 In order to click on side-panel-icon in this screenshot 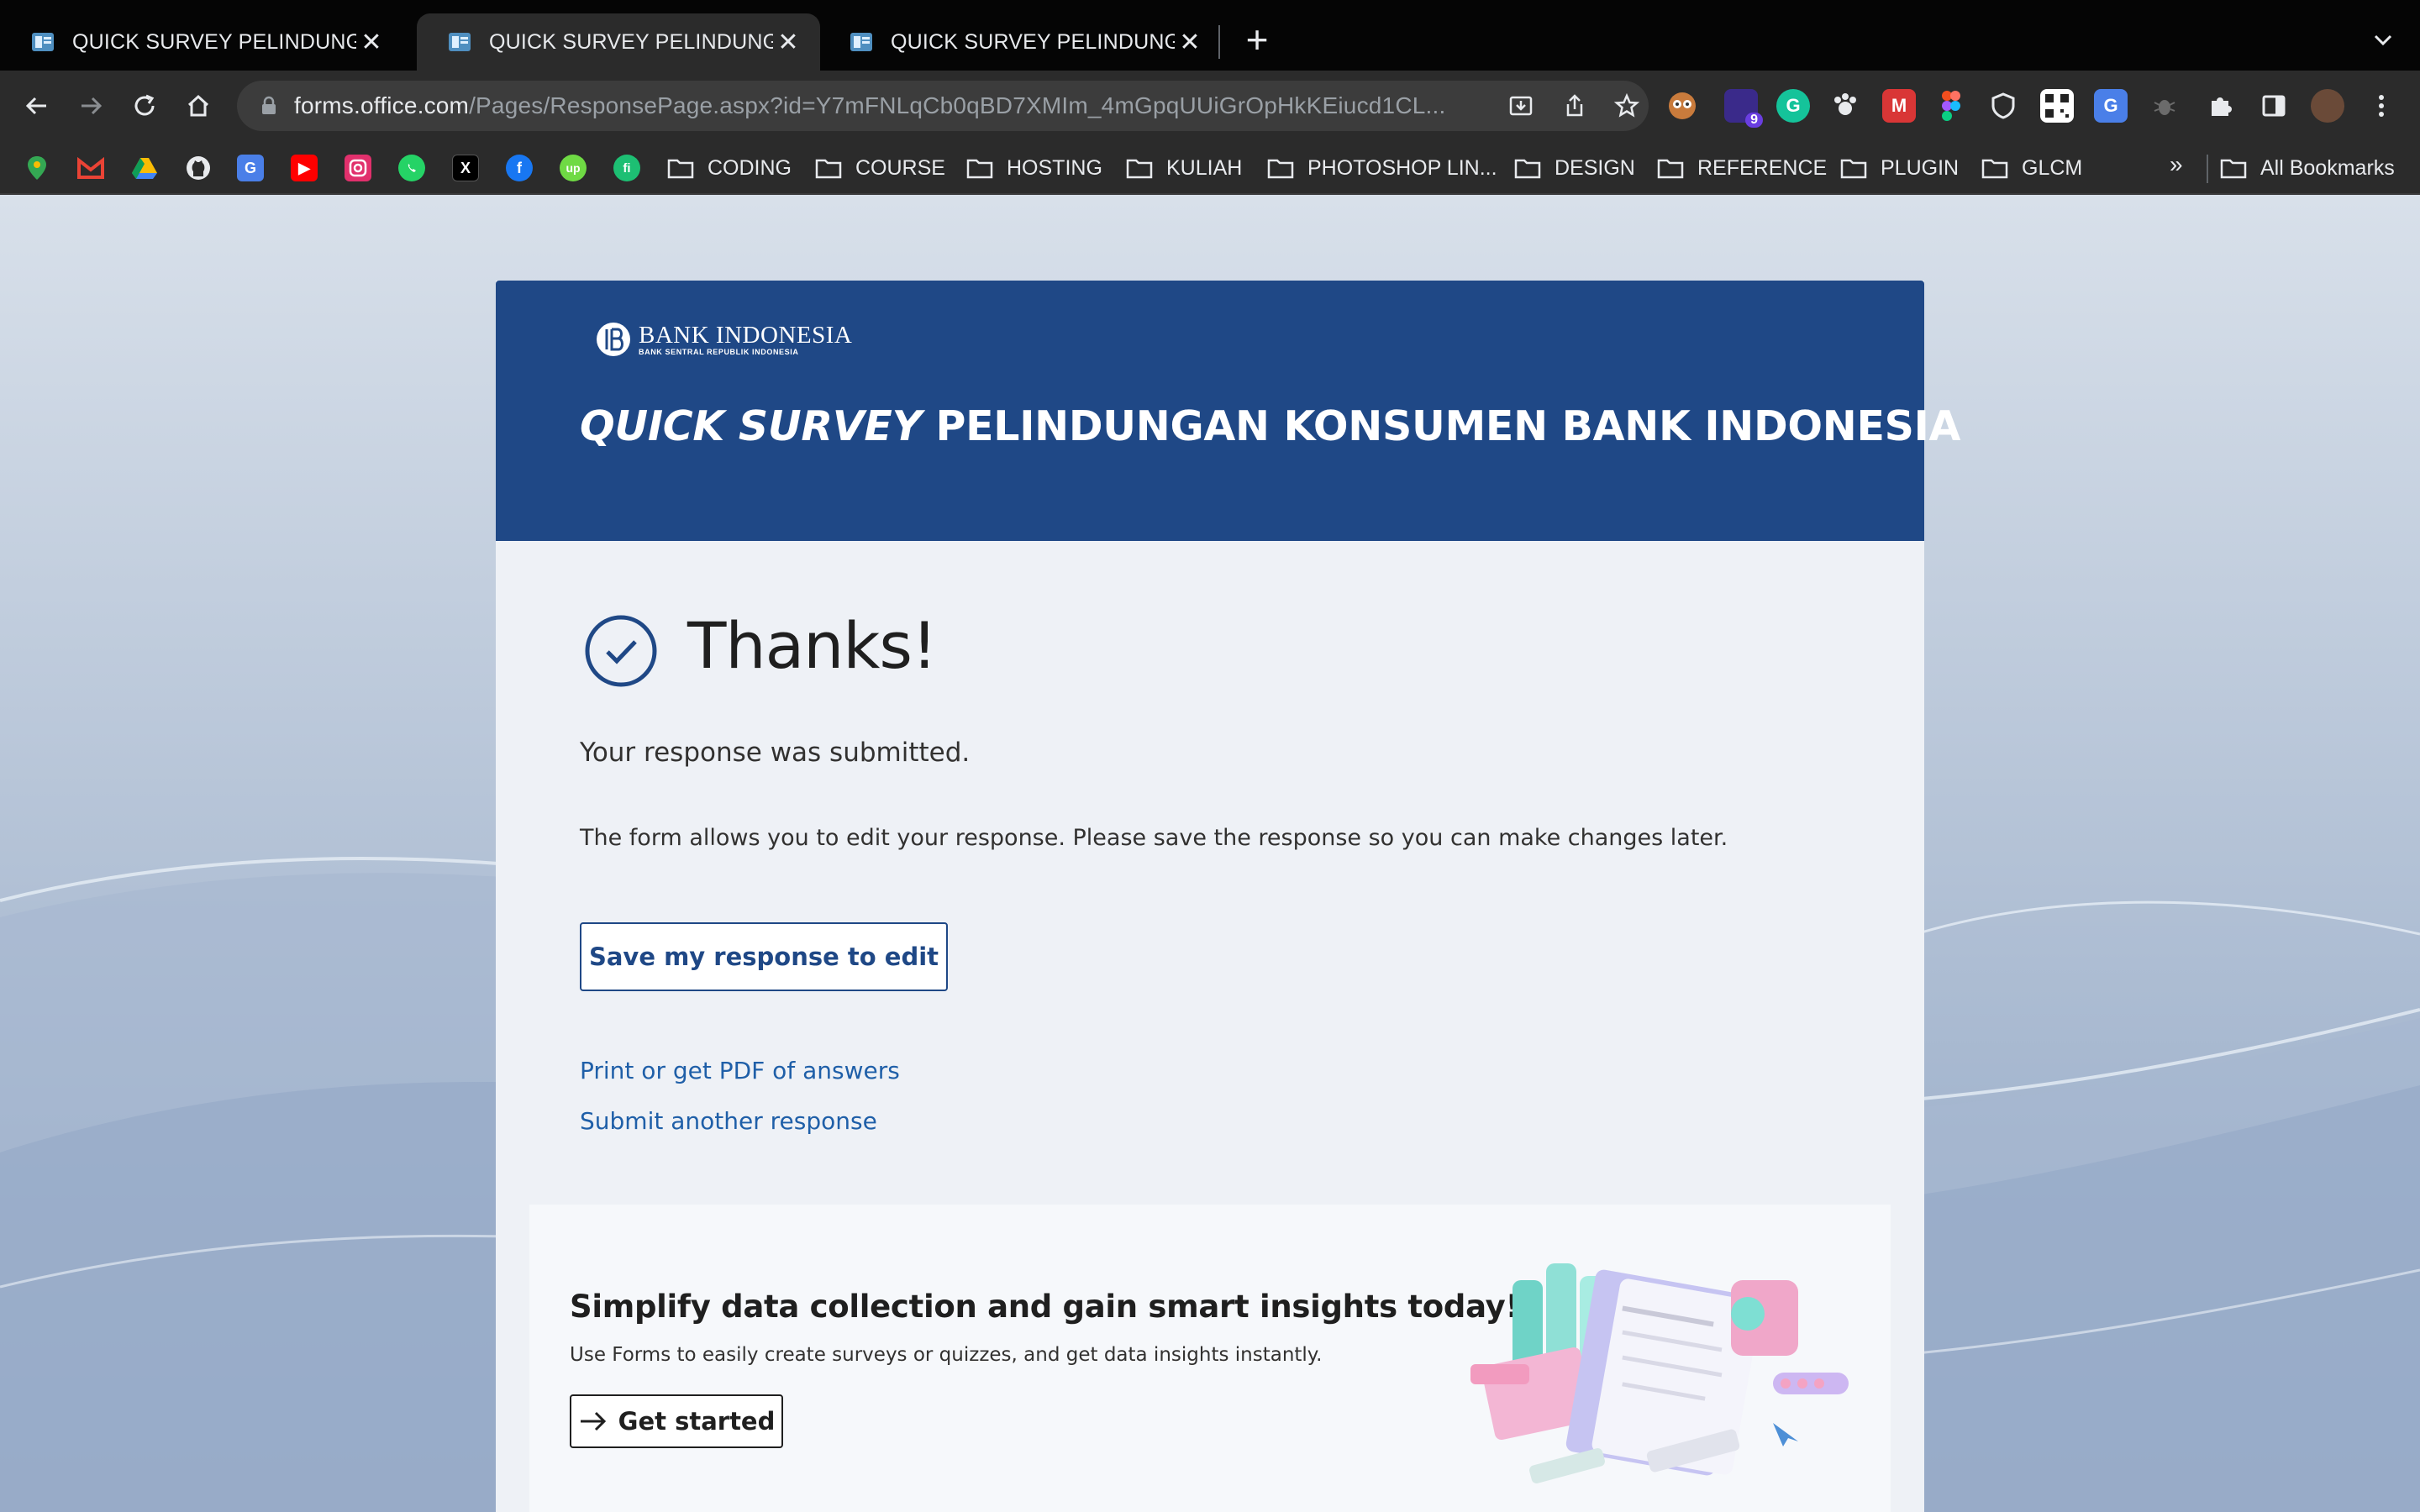, I will do `click(2274, 106)`.